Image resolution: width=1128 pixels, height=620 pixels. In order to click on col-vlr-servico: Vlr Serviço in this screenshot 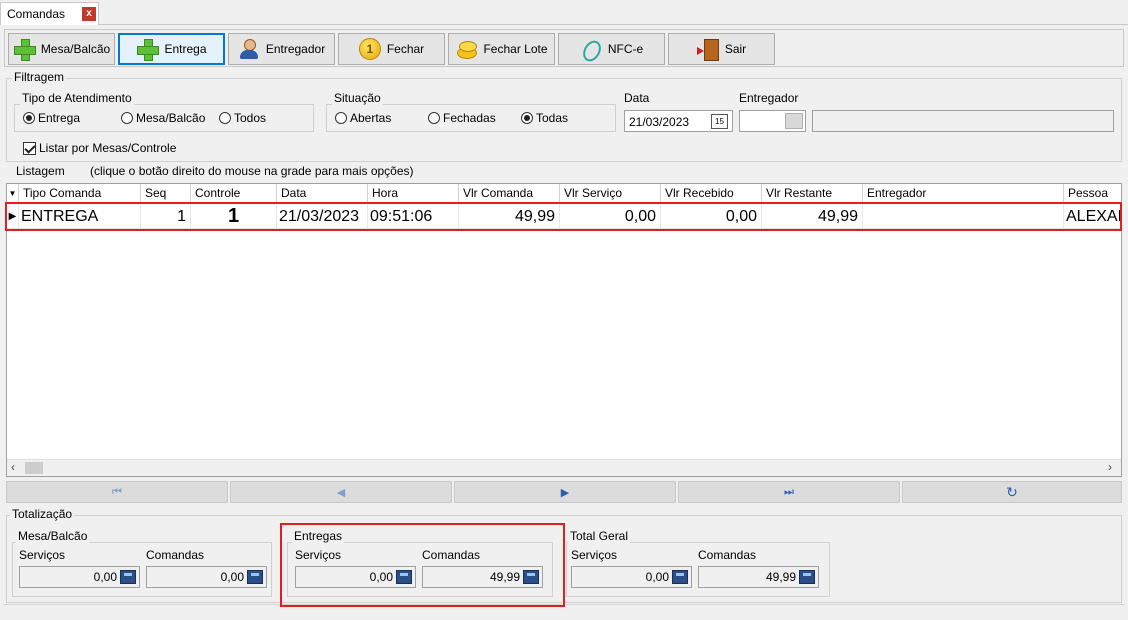, I will do `click(610, 193)`.